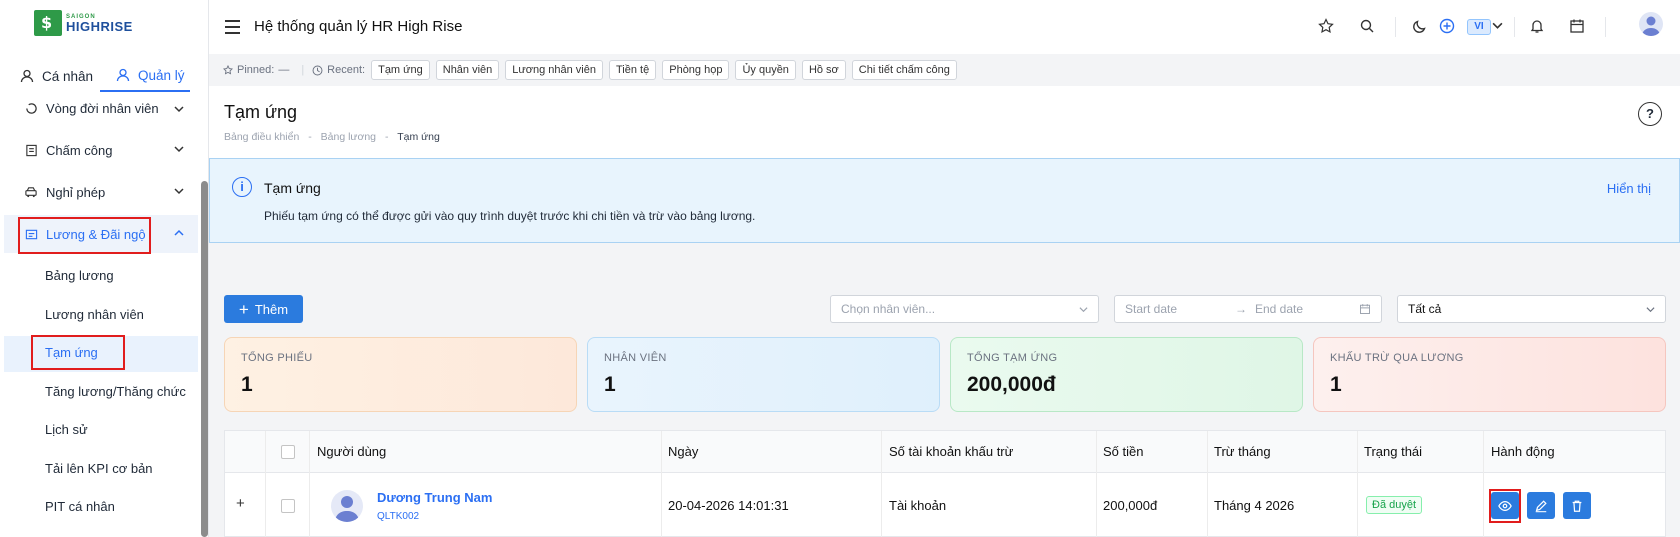  What do you see at coordinates (256, 70) in the screenshot?
I see `pinned-section: Pinned: —` at bounding box center [256, 70].